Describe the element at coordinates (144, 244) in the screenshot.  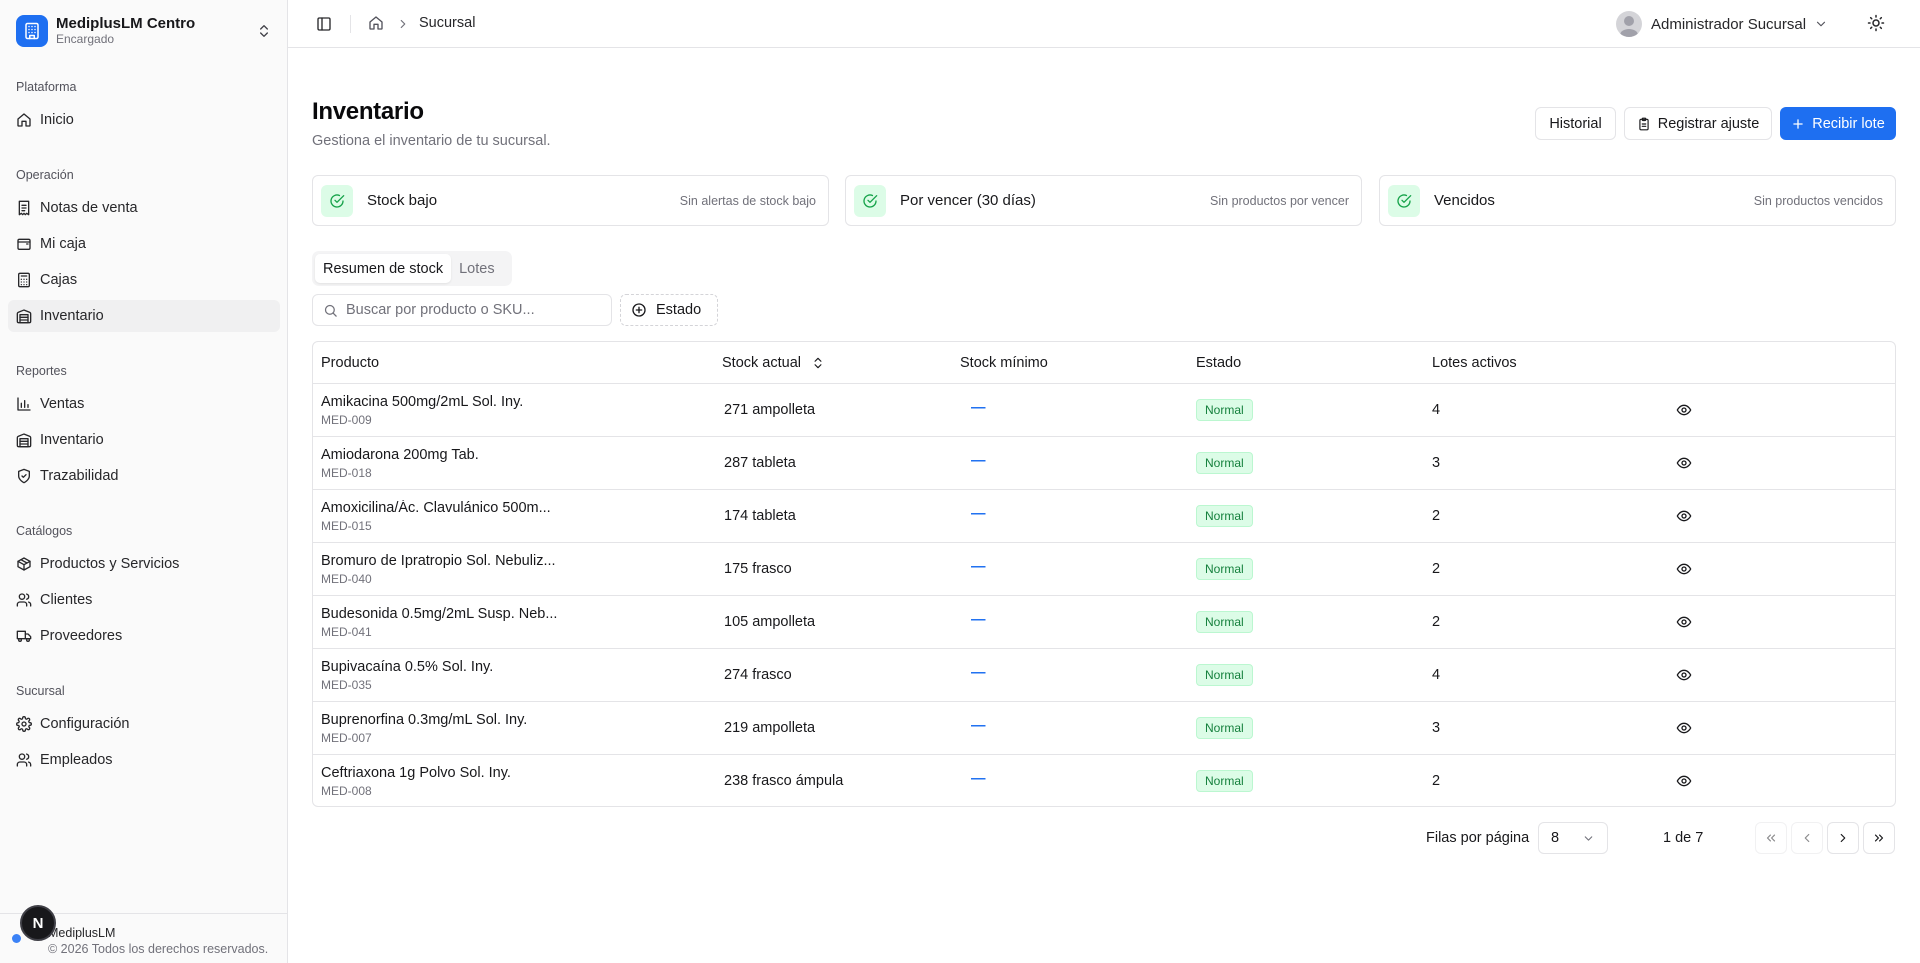
I see `sidebar-item-mi-caja: Mi caja` at that location.